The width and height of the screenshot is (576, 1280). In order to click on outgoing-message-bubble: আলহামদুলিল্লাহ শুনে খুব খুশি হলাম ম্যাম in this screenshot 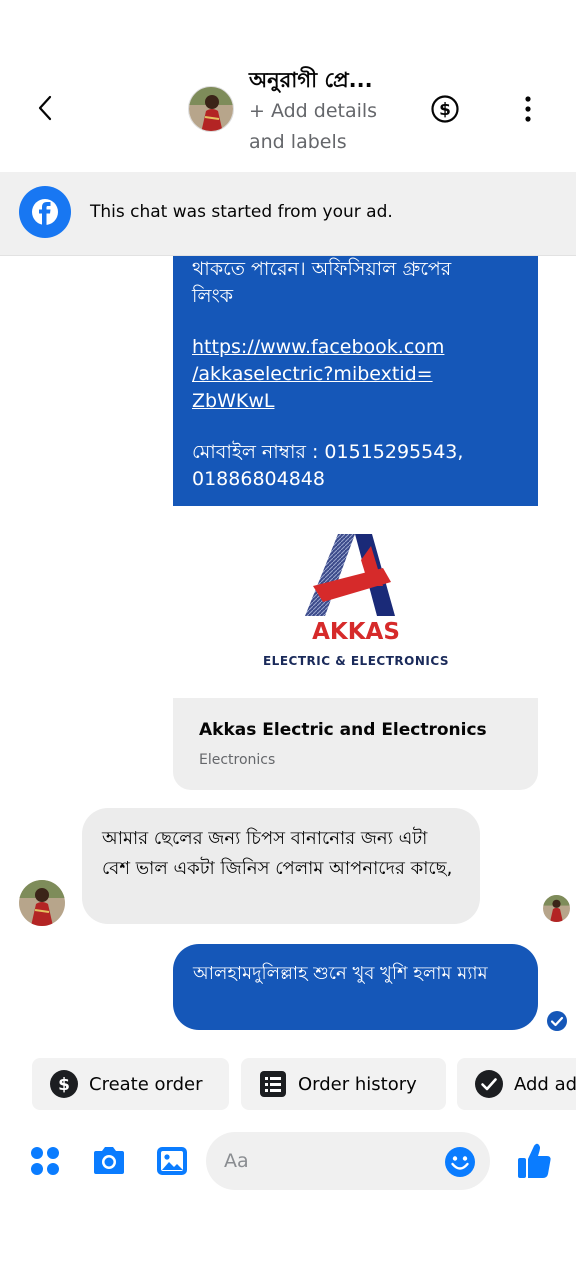, I will do `click(355, 987)`.